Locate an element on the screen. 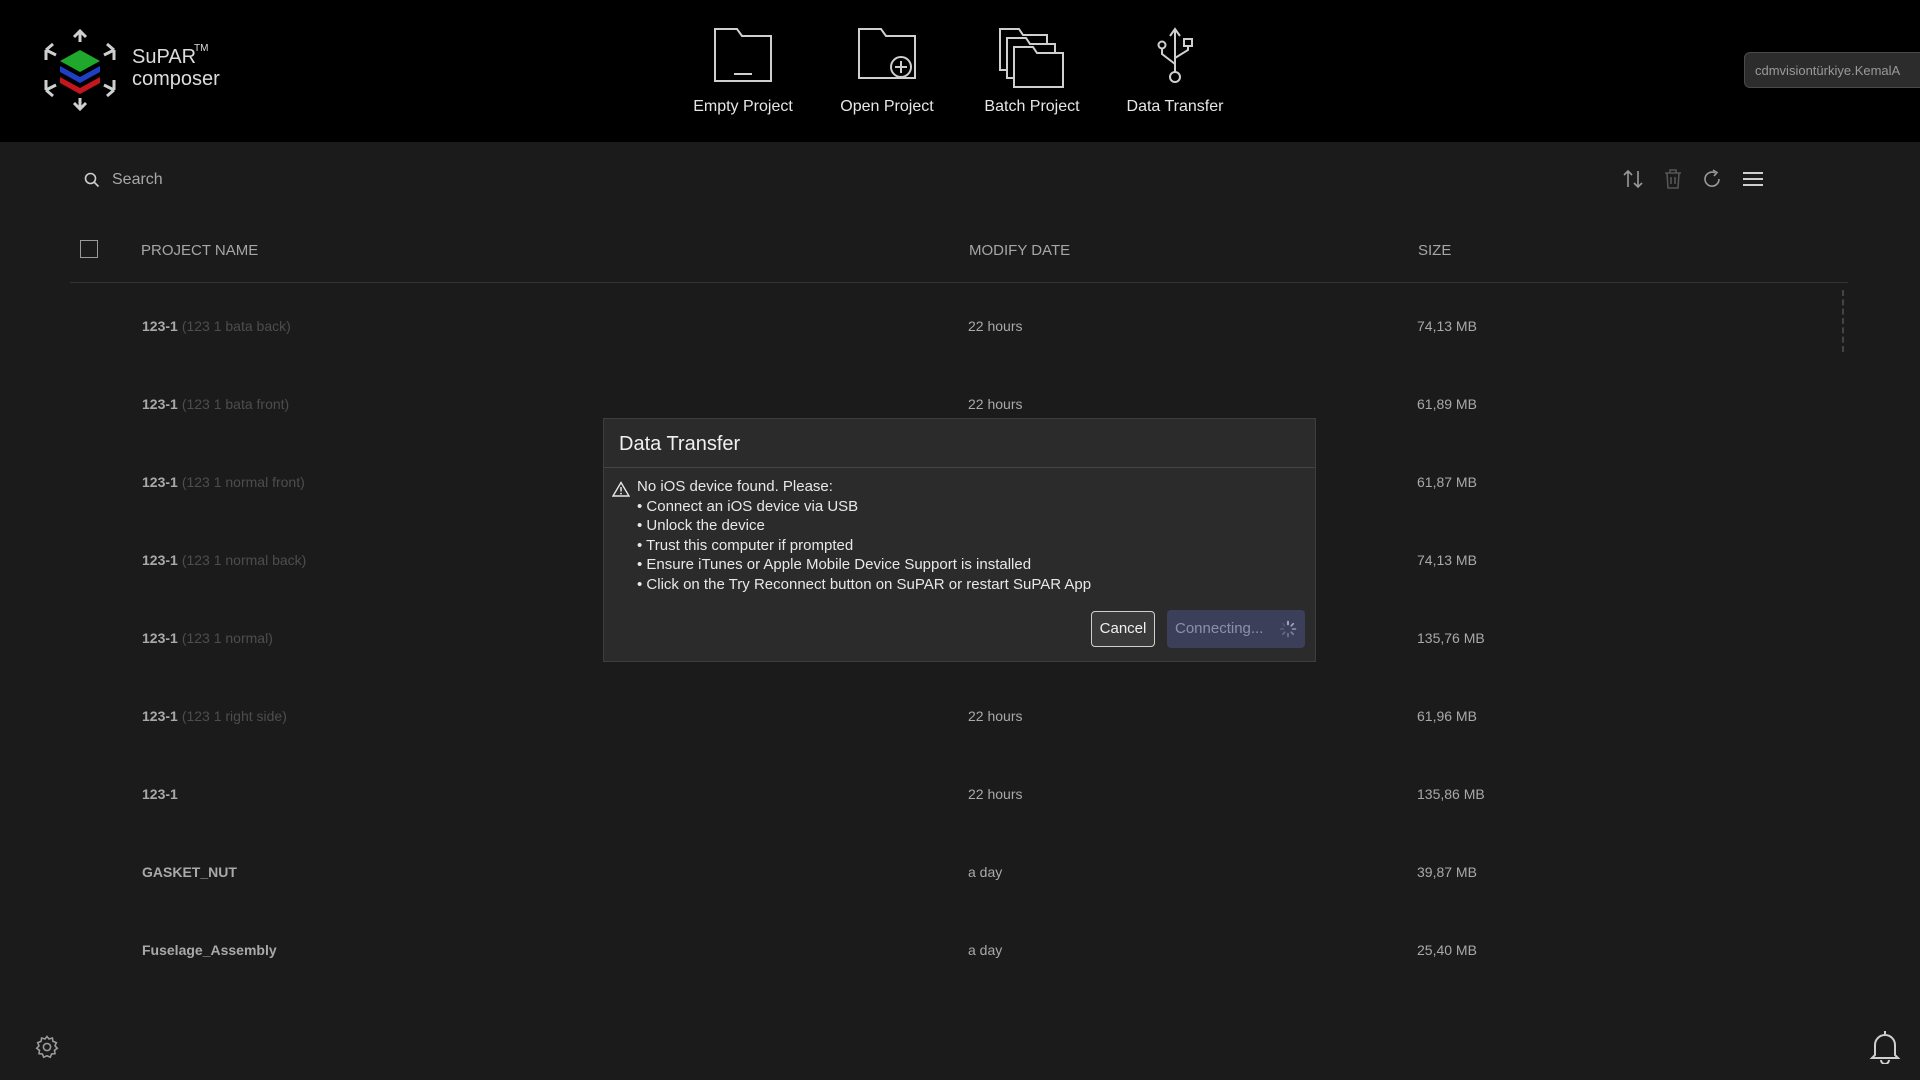 This screenshot has width=1920, height=1080. gear-icon is located at coordinates (47, 1047).